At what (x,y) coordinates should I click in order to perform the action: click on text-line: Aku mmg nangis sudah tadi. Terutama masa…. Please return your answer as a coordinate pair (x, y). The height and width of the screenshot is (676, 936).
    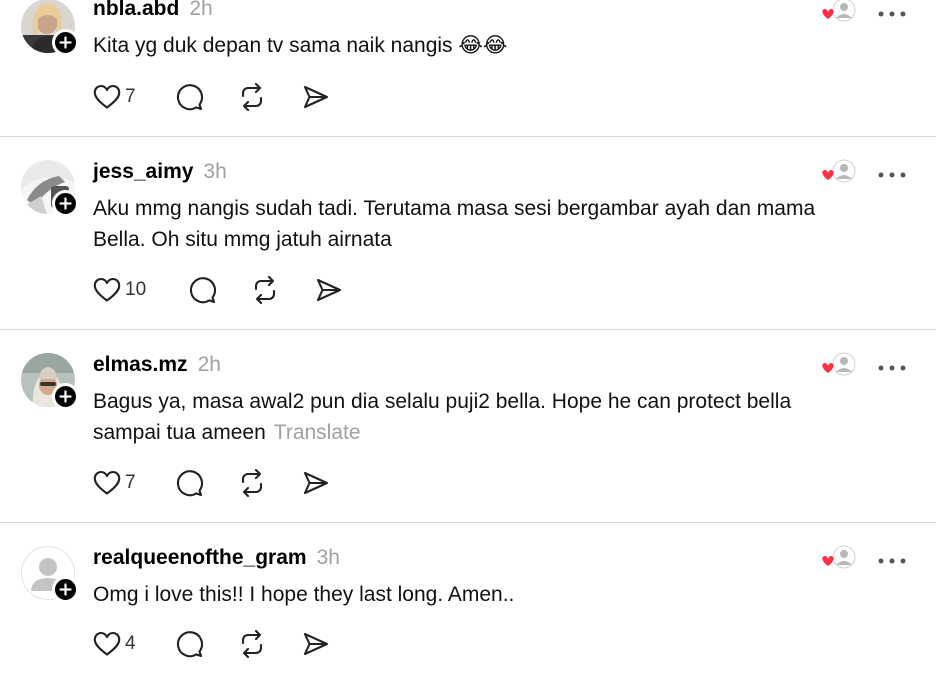
    Looking at the image, I should click on (454, 208).